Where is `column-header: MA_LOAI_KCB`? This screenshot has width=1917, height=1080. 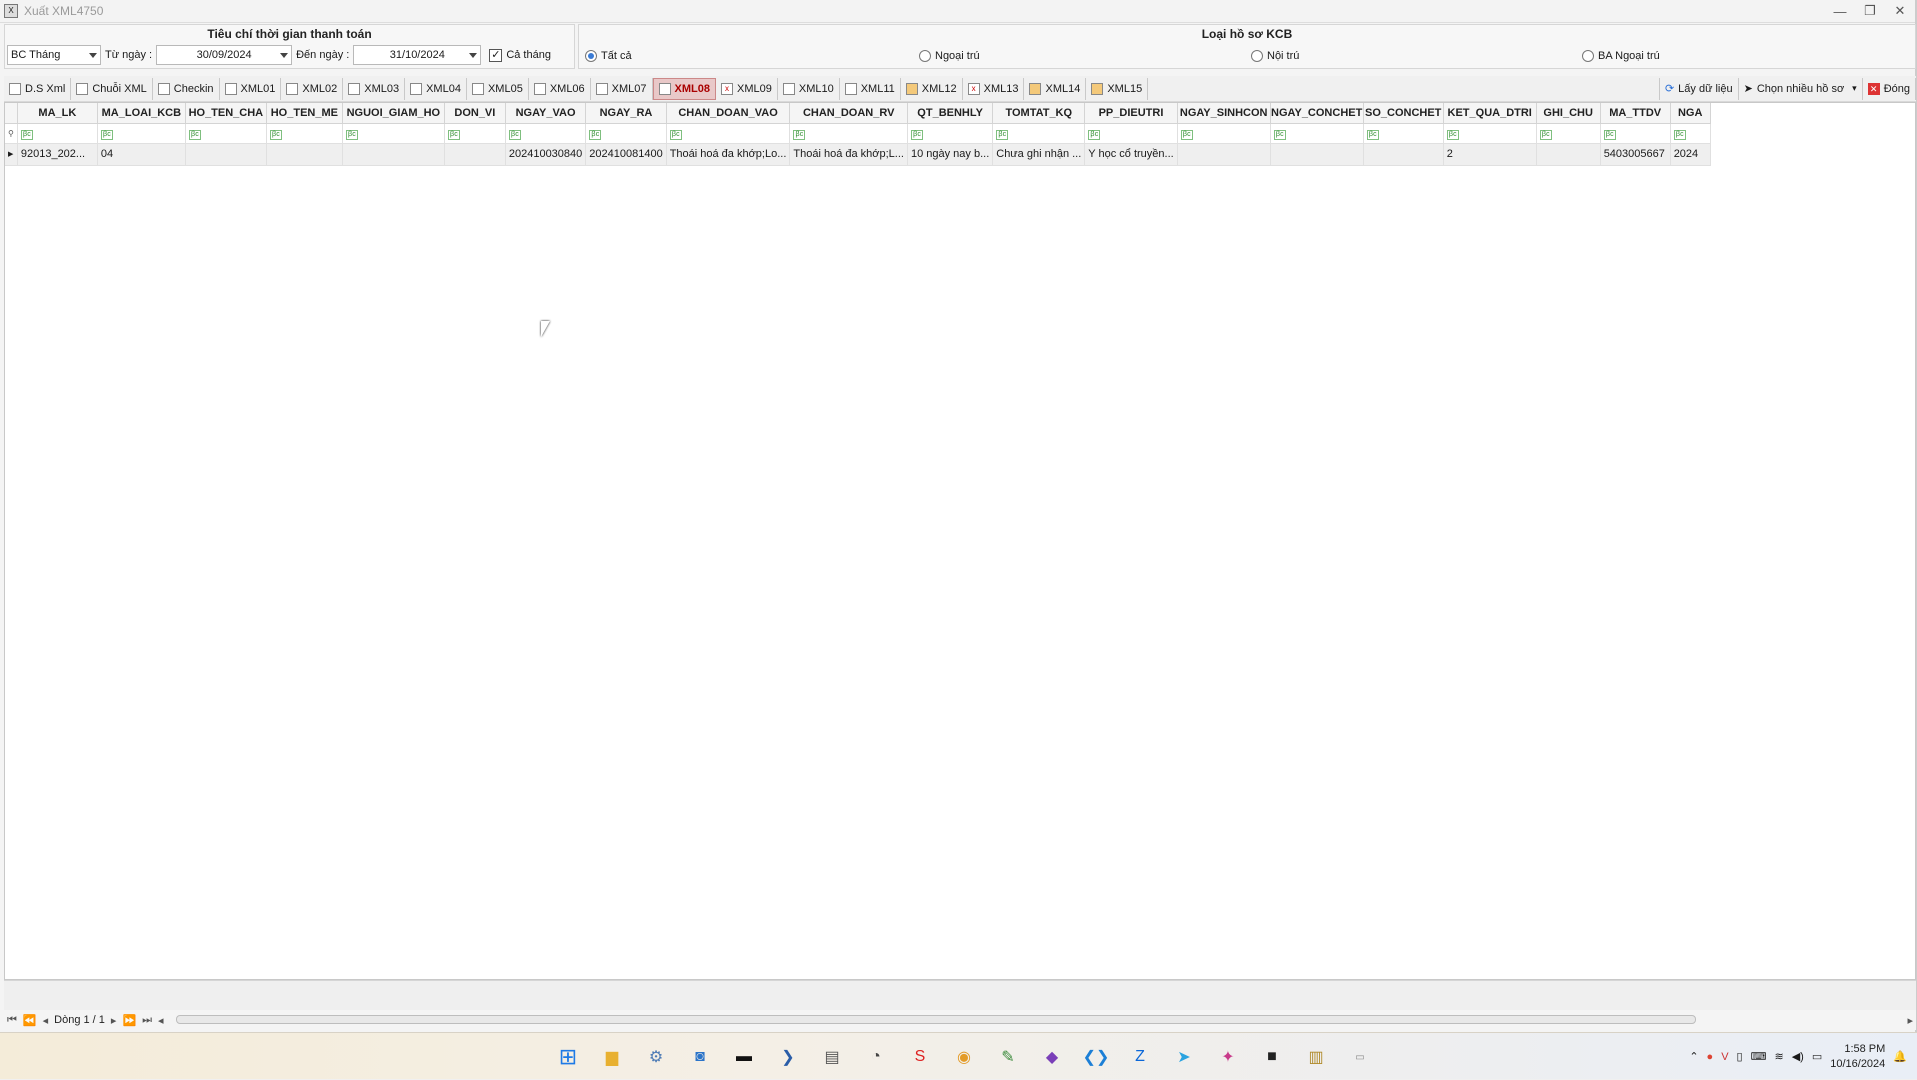
column-header: MA_LOAI_KCB is located at coordinates (141, 113).